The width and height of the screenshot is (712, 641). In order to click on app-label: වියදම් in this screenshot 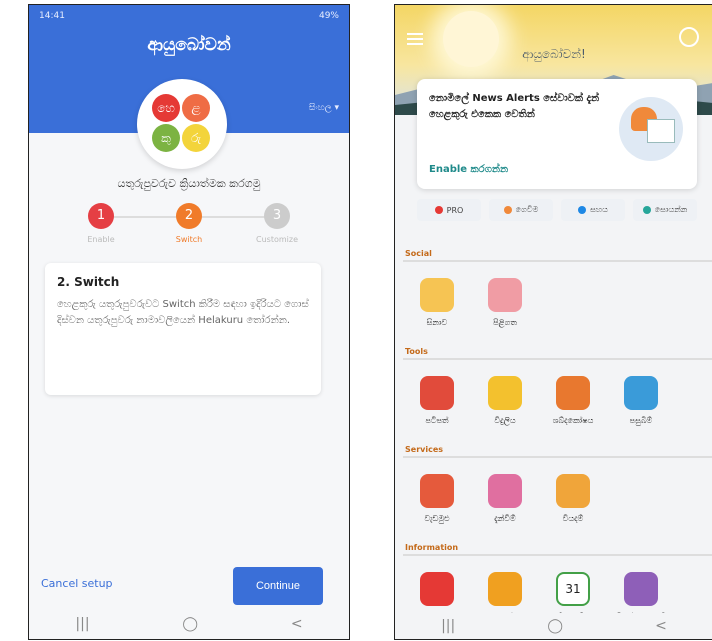, I will do `click(573, 518)`.